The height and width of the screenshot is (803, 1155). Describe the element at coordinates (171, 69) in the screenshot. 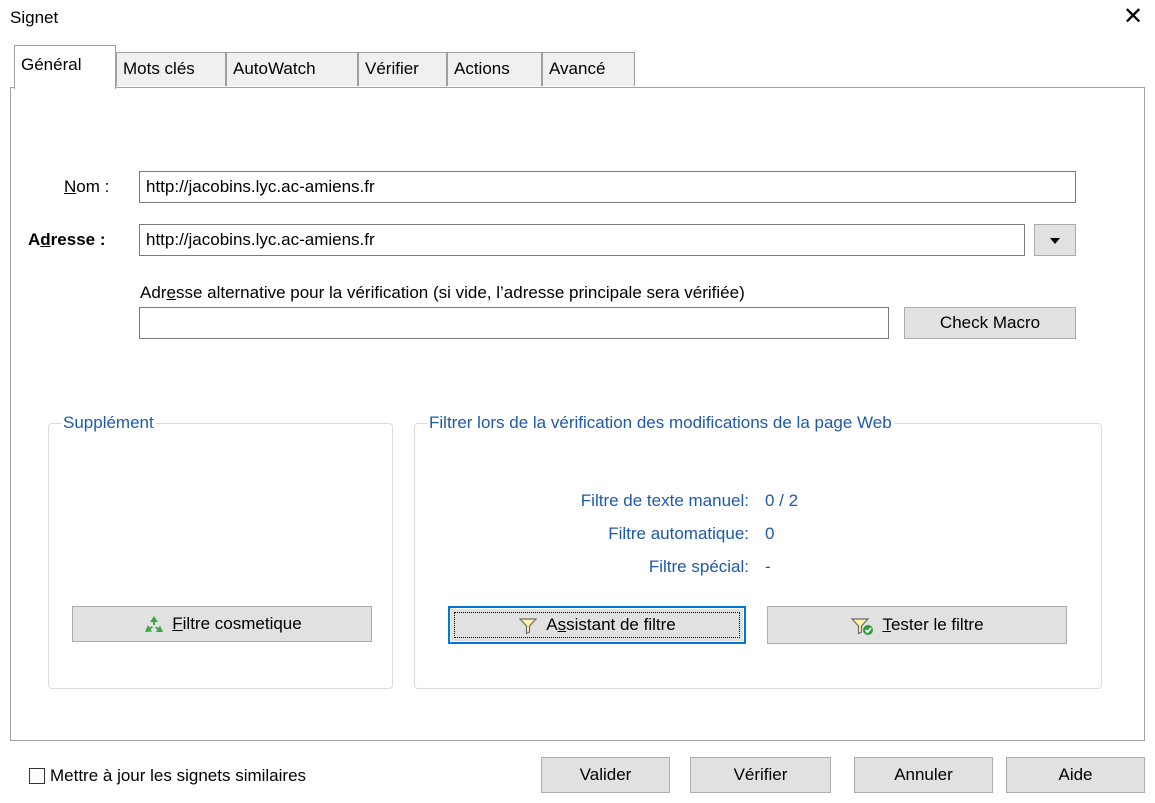

I see `tab-mots-cles: Mots clés` at that location.